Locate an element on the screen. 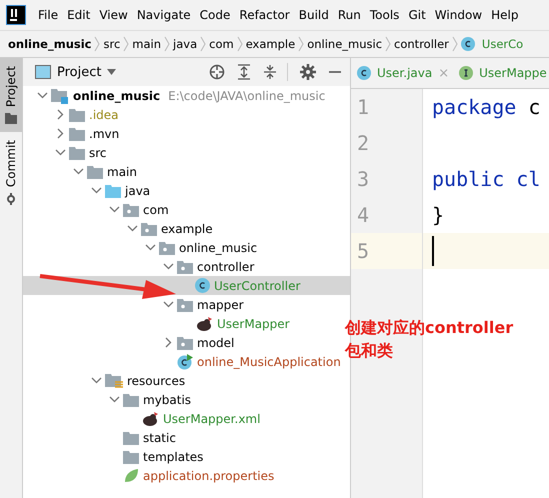  tree-item-label: .mvn is located at coordinates (104, 133).